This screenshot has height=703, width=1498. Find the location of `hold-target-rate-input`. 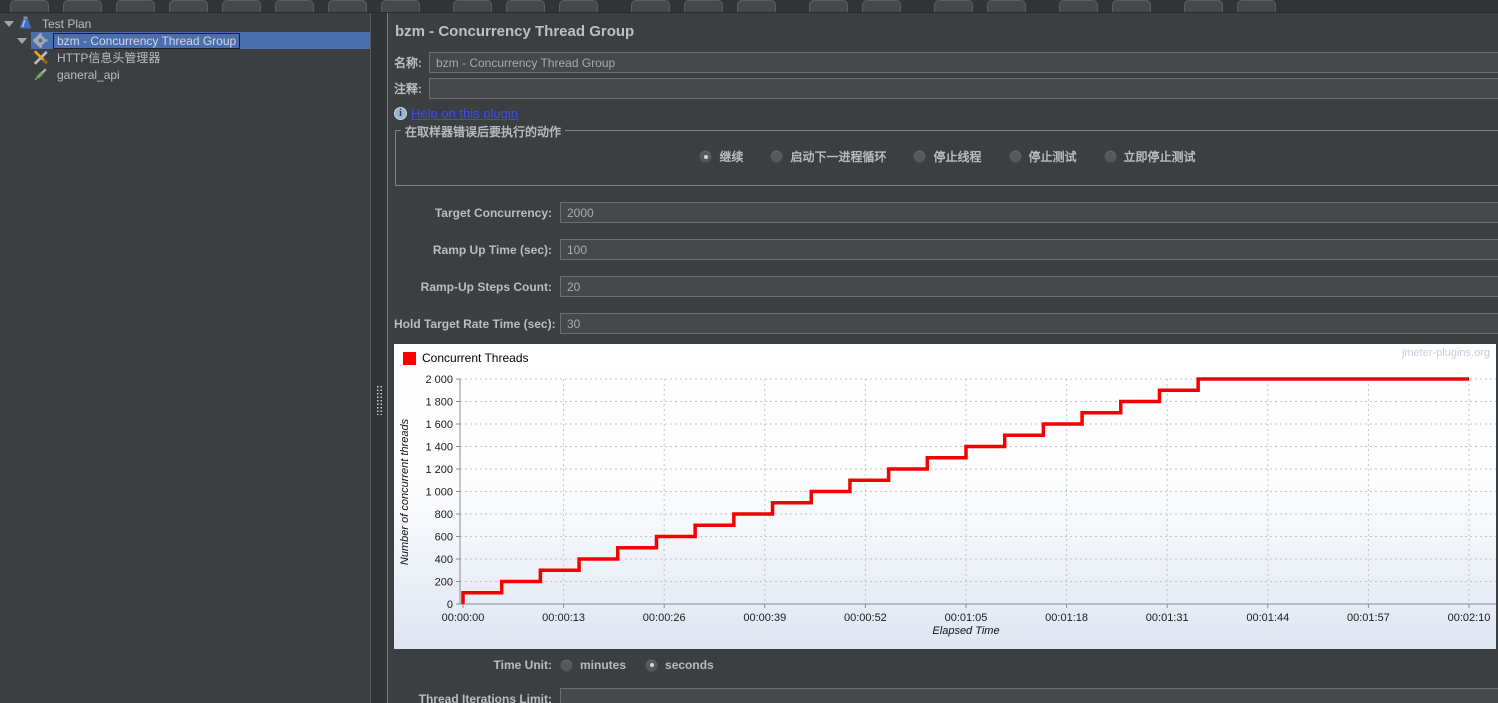

hold-target-rate-input is located at coordinates (1029, 323).